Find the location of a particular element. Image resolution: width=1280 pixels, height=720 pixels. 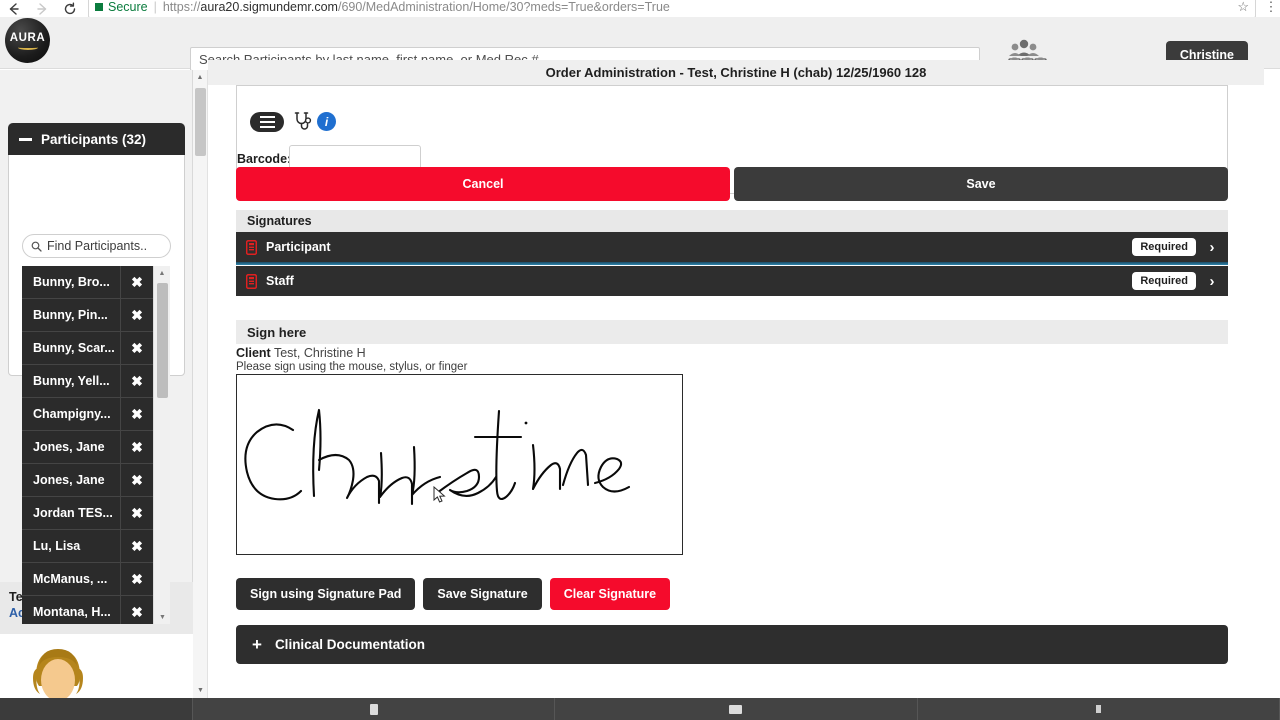

sign-using-signature-pad-button: Sign using Signature Pad is located at coordinates (326, 594).